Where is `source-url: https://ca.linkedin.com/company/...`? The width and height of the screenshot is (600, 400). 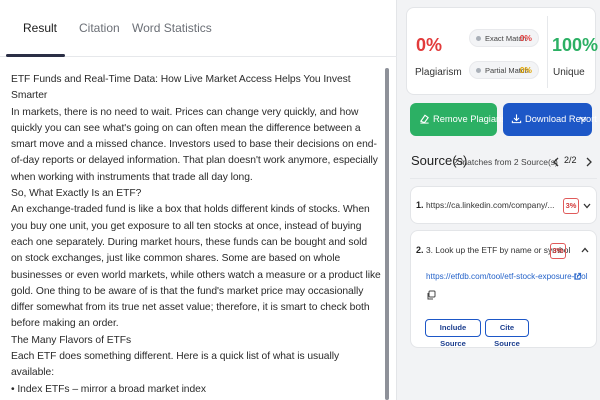
source-url: https://ca.linkedin.com/company/... is located at coordinates (490, 205).